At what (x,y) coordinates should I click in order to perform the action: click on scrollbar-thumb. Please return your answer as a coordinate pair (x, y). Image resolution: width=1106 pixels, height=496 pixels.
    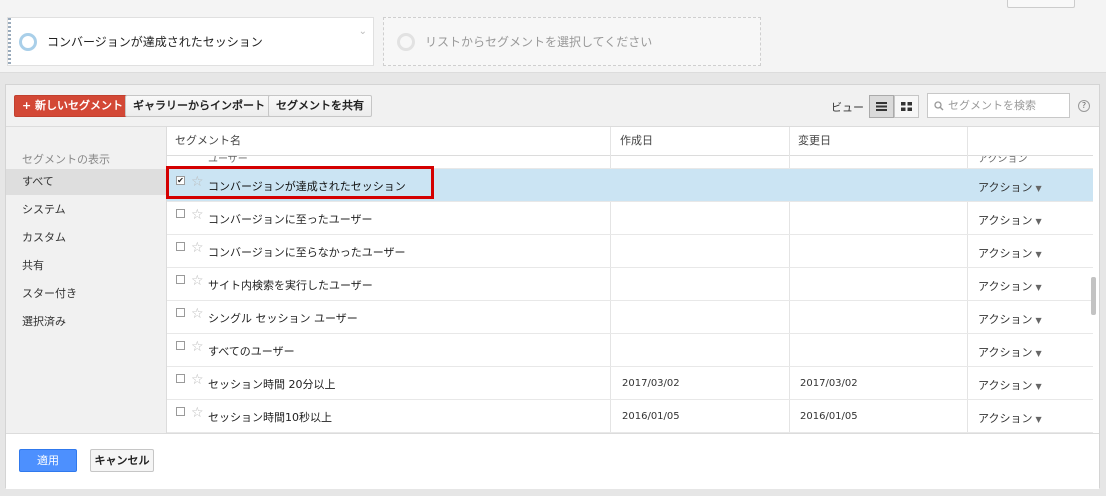
    Looking at the image, I should click on (1093, 296).